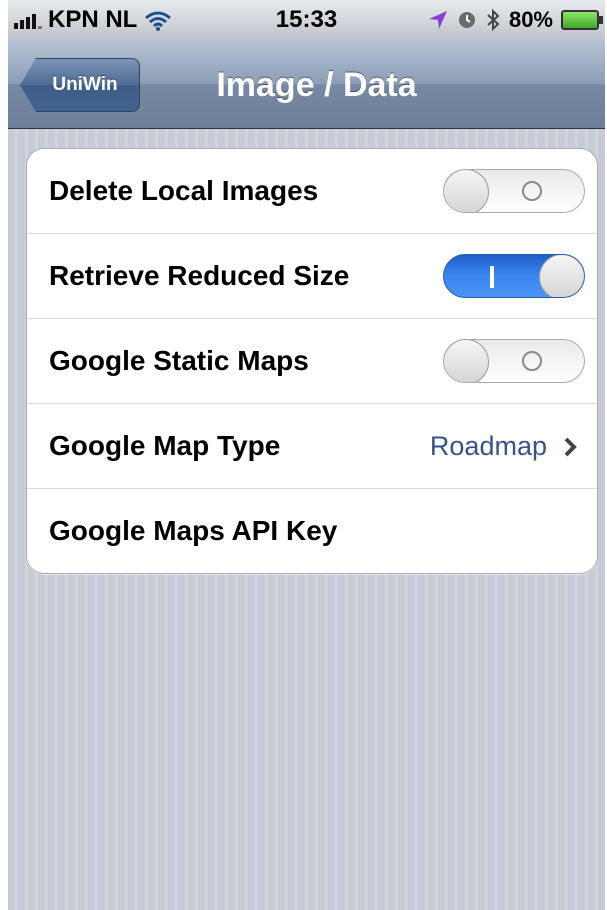  Describe the element at coordinates (493, 20) in the screenshot. I see `bluetooth-icon` at that location.